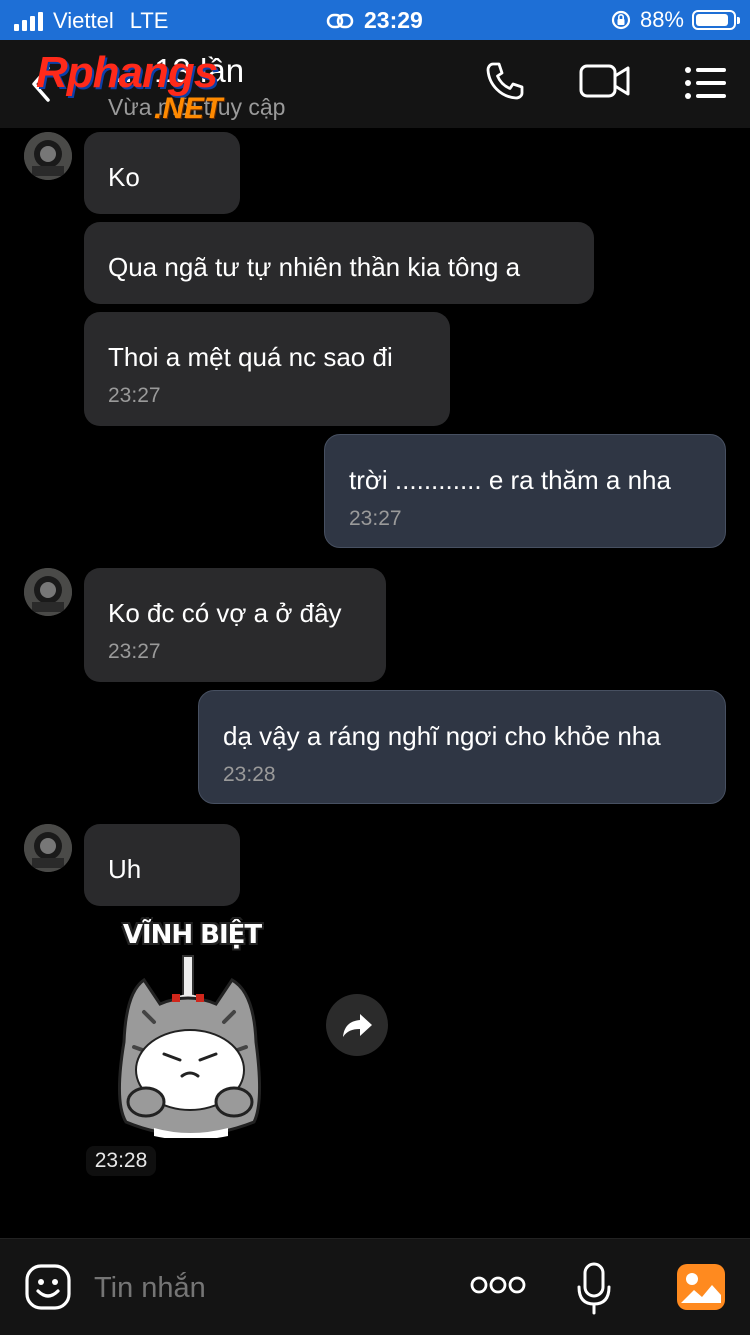 Image resolution: width=750 pixels, height=1335 pixels. I want to click on battery-percent: 88%, so click(661, 19).